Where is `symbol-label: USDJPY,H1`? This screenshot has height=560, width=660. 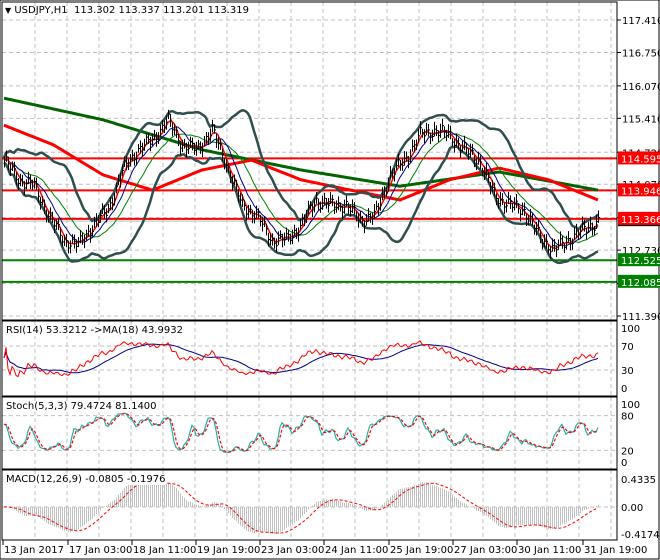
symbol-label: USDJPY,H1 is located at coordinates (41, 10).